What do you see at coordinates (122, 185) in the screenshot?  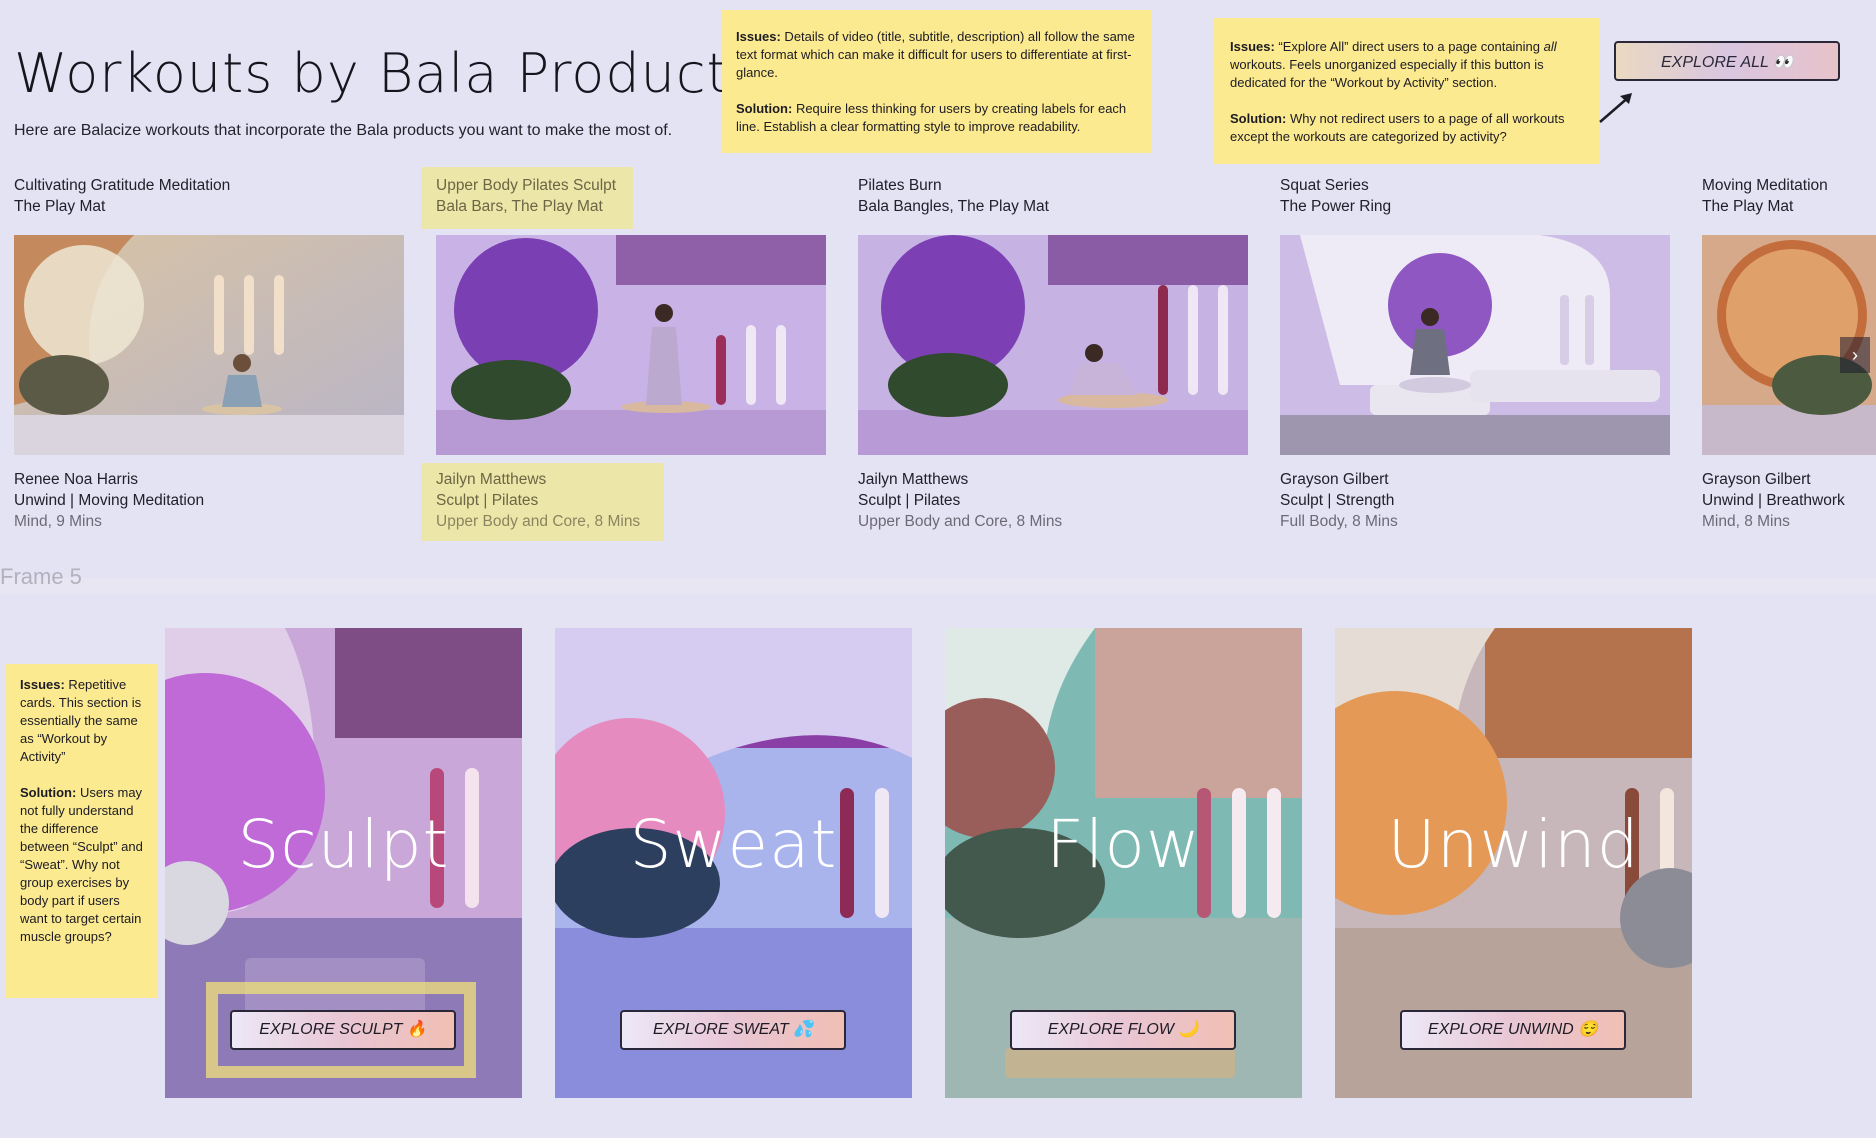 I see `workout-title: Cultivating Gratitude Meditation` at bounding box center [122, 185].